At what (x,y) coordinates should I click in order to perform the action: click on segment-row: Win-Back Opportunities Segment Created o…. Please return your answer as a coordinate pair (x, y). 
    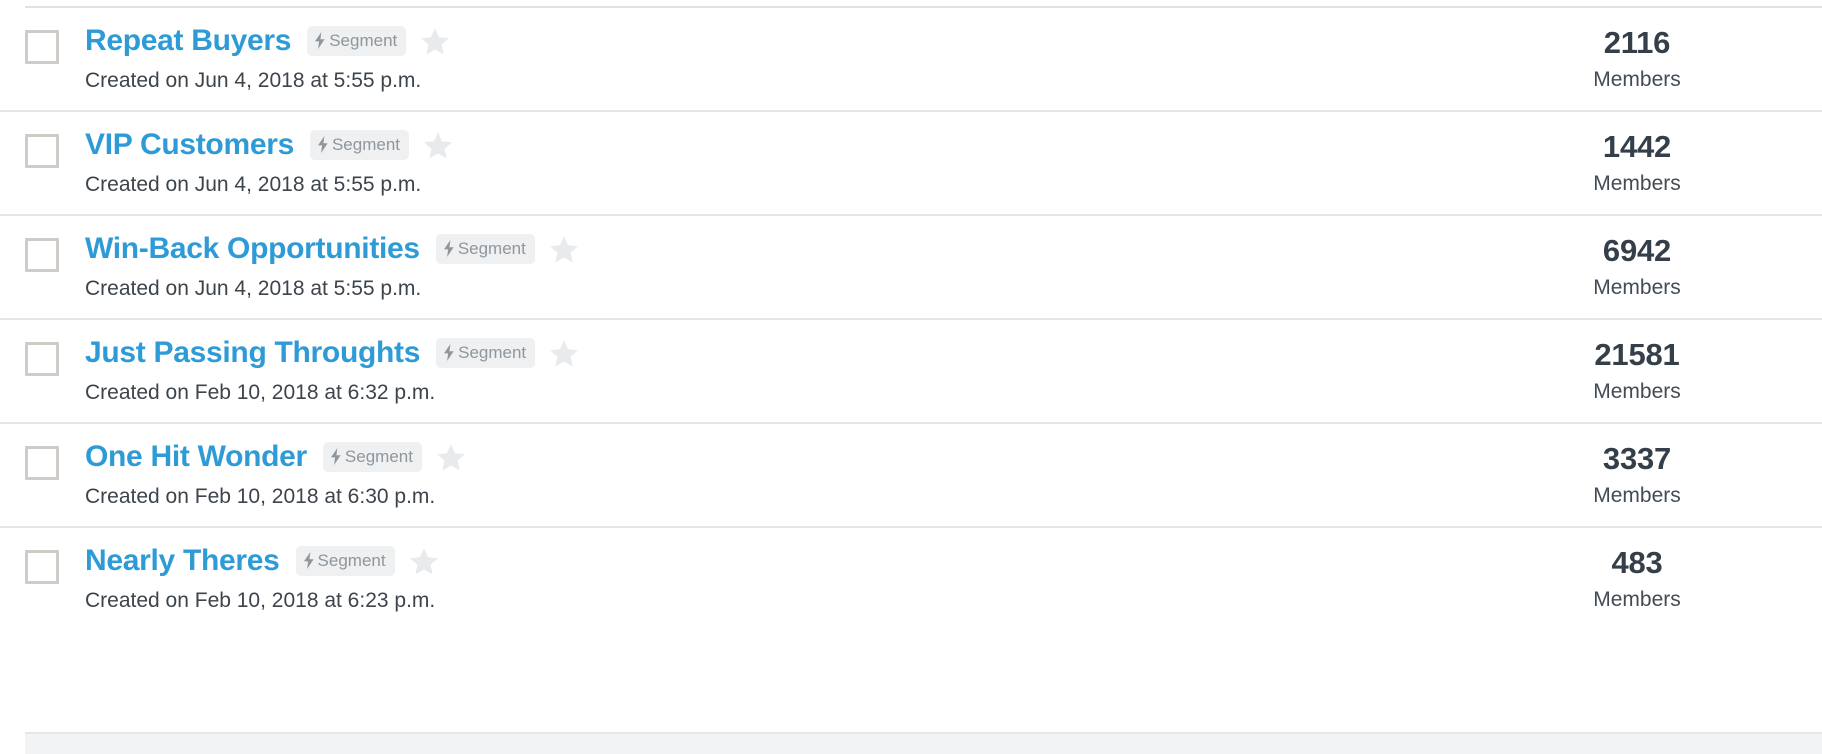
    Looking at the image, I should click on (911, 268).